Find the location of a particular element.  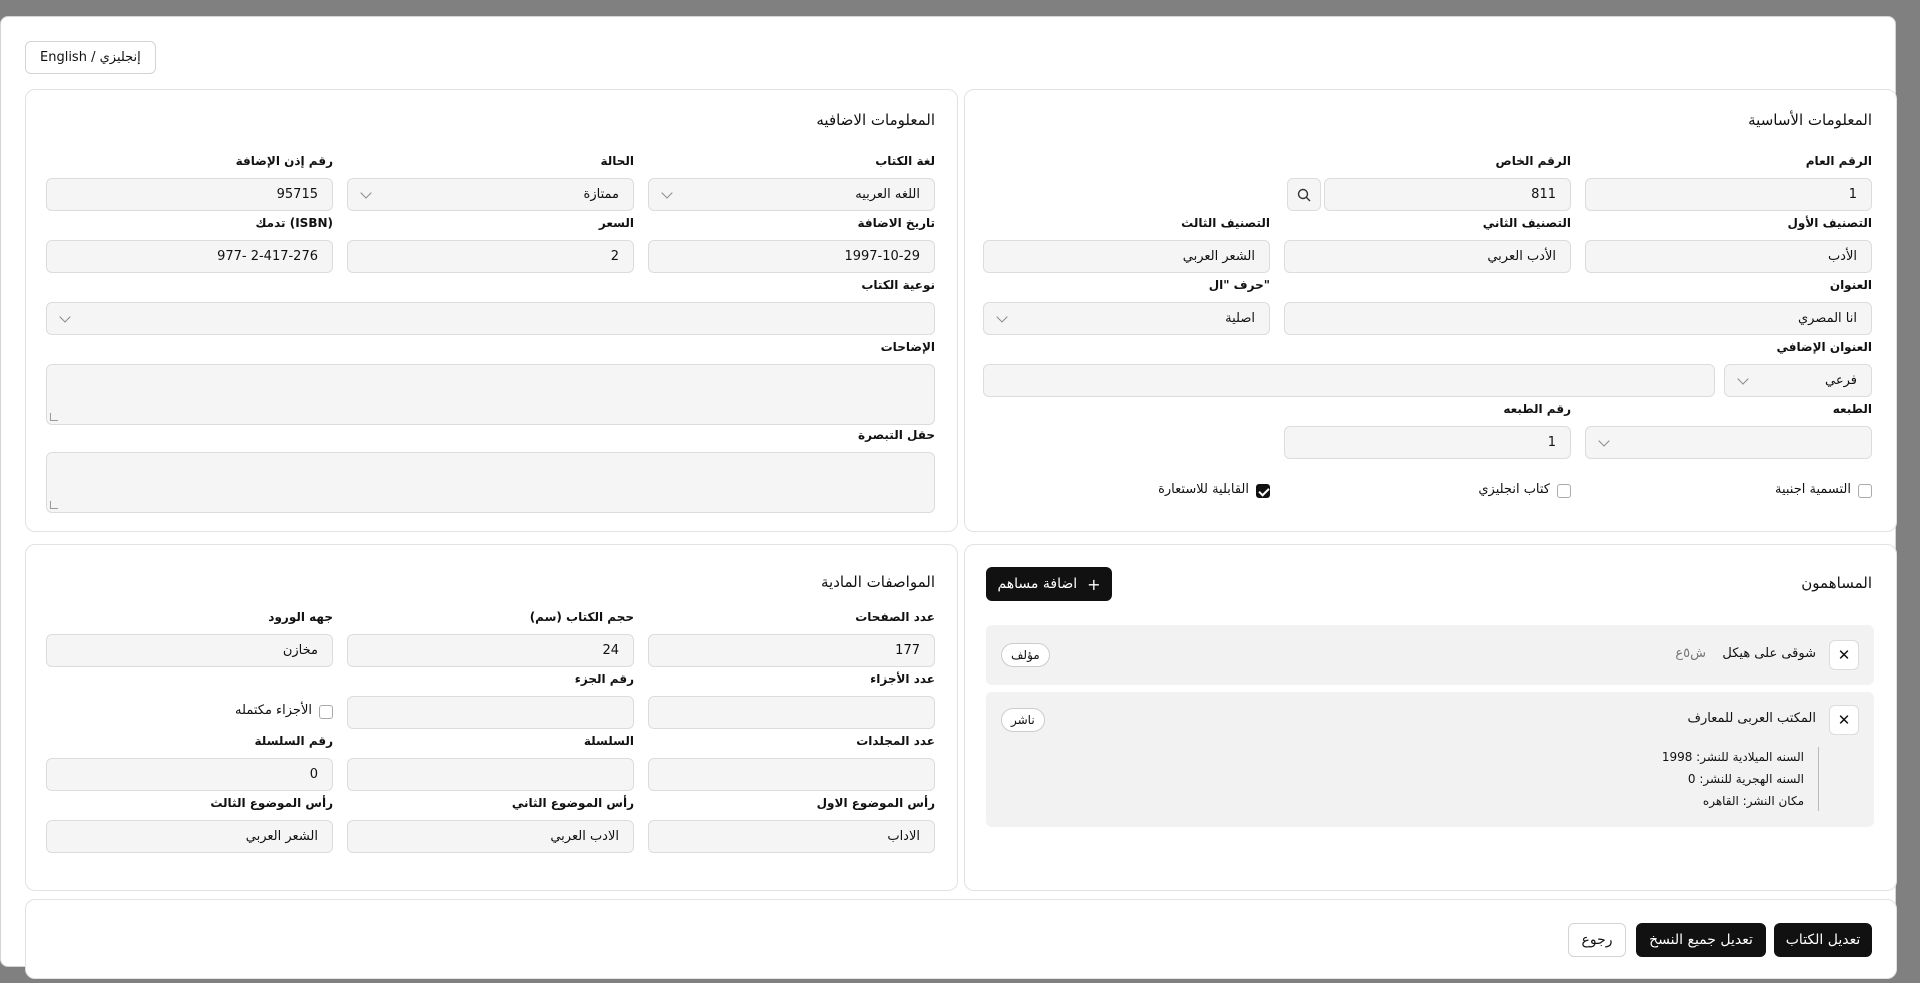

isbn-input: 977- 2-417-276 is located at coordinates (189, 256).